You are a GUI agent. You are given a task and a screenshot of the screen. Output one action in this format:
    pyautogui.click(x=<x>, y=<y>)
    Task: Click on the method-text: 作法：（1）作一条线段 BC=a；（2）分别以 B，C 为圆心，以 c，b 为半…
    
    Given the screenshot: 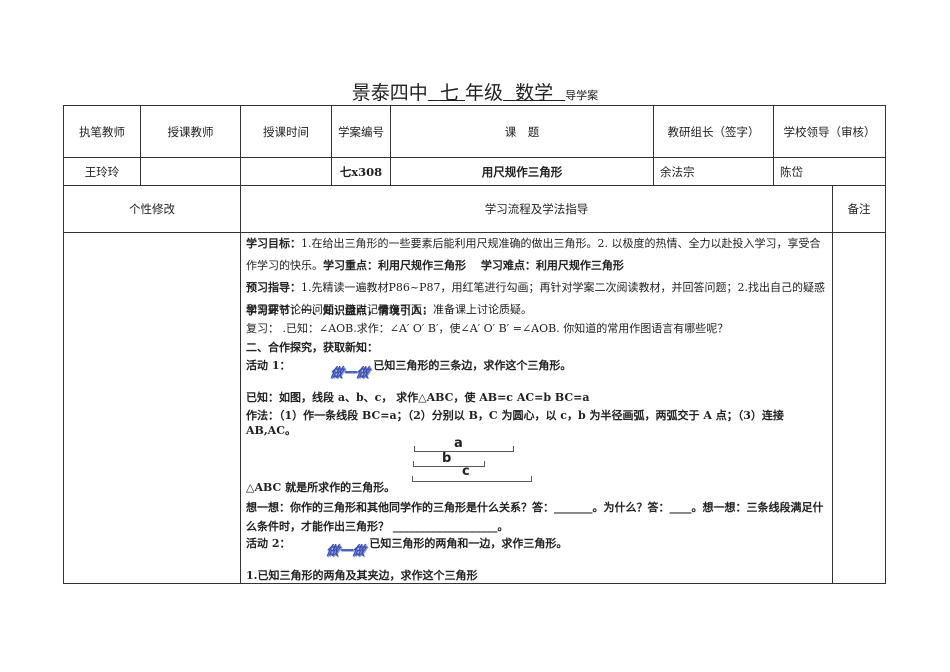 What is the action you would take?
    pyautogui.click(x=515, y=423)
    